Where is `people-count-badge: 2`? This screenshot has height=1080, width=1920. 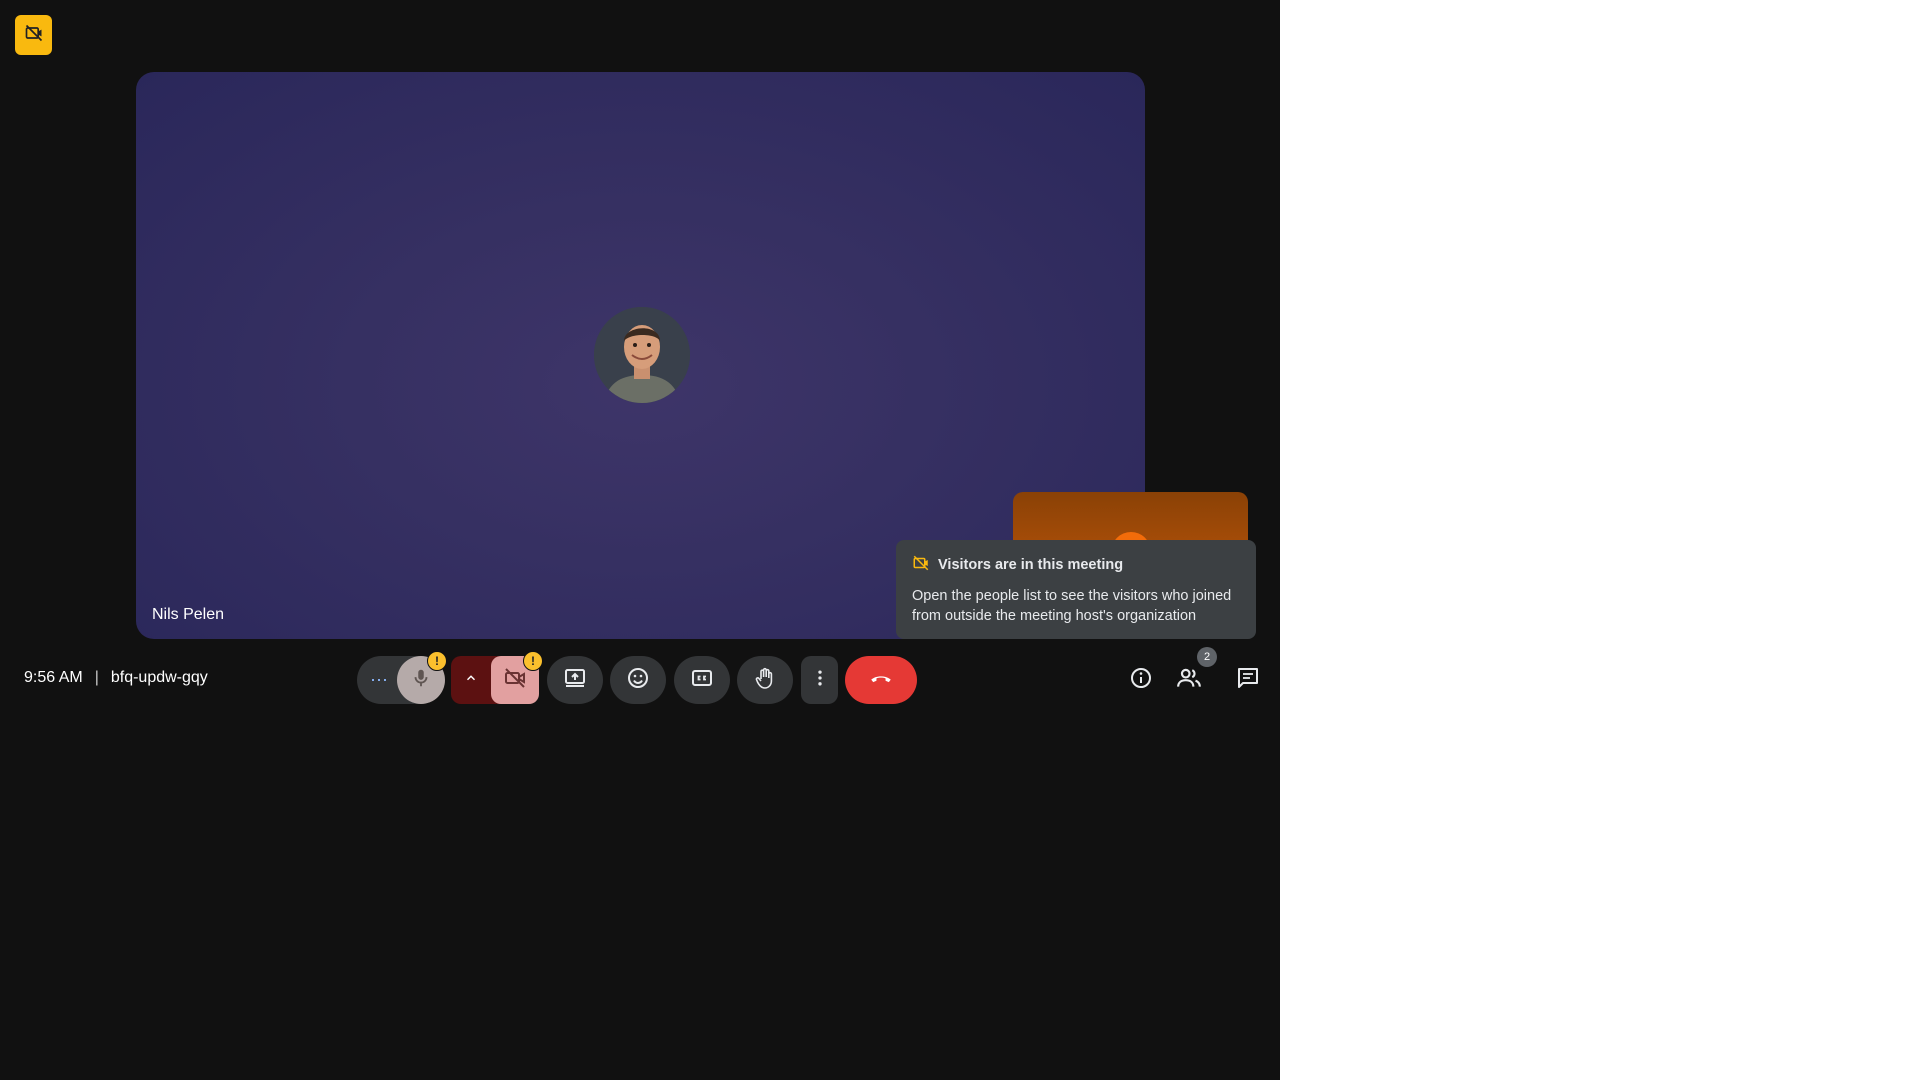 people-count-badge: 2 is located at coordinates (1207, 657).